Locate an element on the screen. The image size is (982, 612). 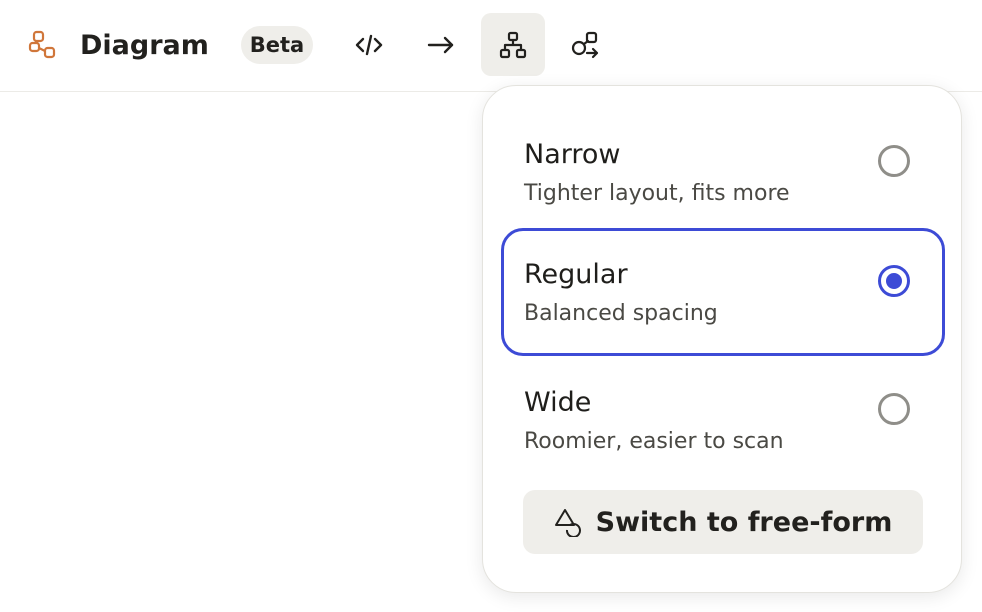
code-icon is located at coordinates (369, 44).